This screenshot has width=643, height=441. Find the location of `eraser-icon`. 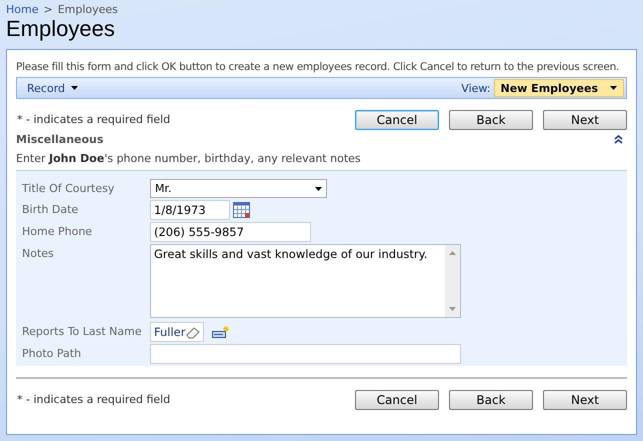

eraser-icon is located at coordinates (194, 332).